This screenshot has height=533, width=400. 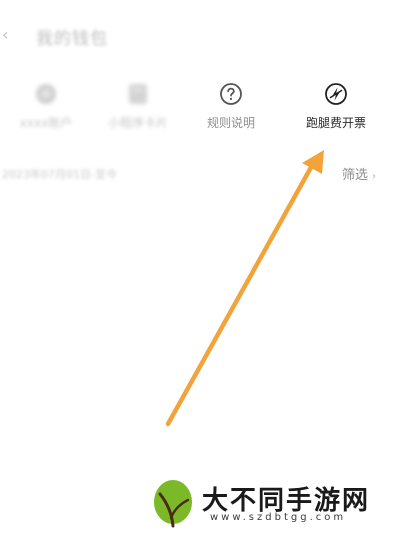 What do you see at coordinates (200, 173) in the screenshot?
I see `records-header: 2023年07月01日-至今 筛选 ›` at bounding box center [200, 173].